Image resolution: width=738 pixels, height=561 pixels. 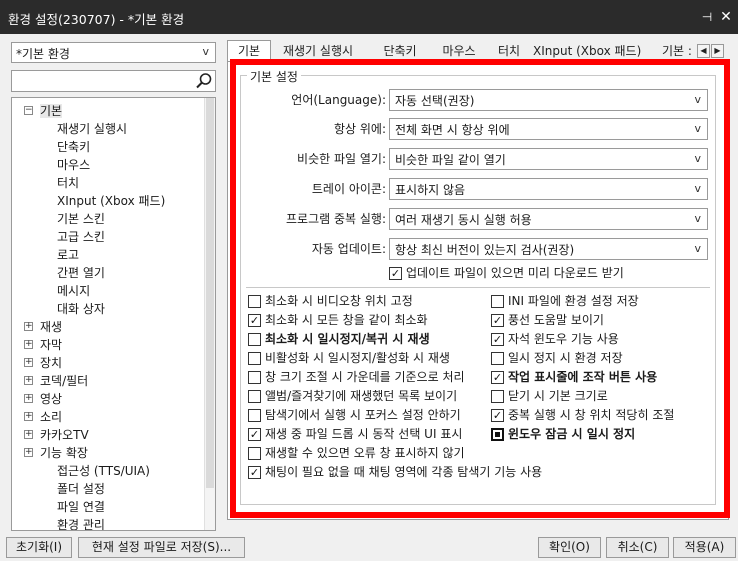 I want to click on tree-item: + 재생, so click(x=43, y=327).